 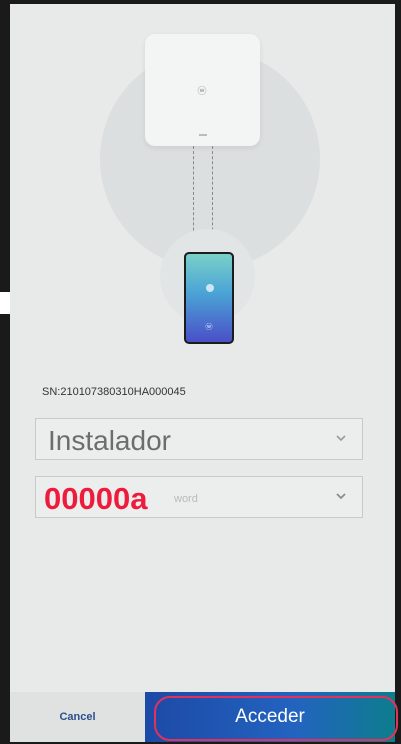 I want to click on cancel-button-label: Cancel, so click(x=77, y=717).